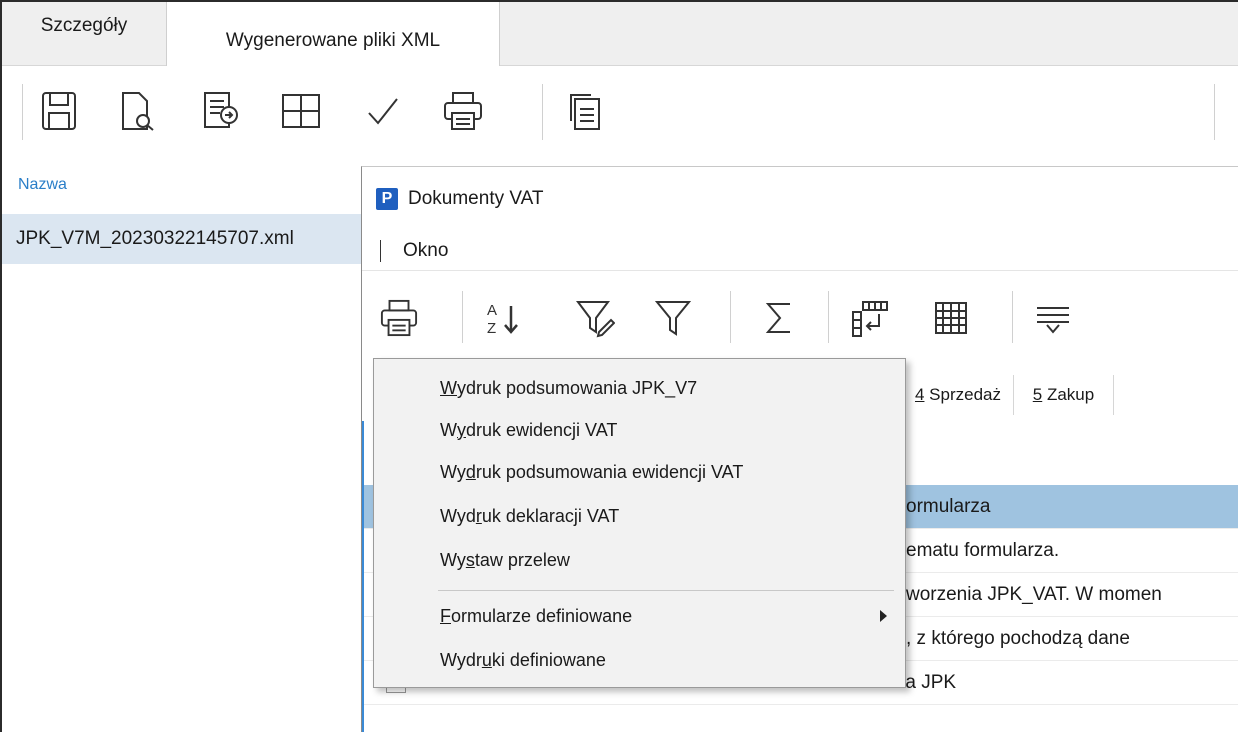 Image resolution: width=1238 pixels, height=732 pixels. Describe the element at coordinates (492, 310) in the screenshot. I see `svg-text: A` at that location.